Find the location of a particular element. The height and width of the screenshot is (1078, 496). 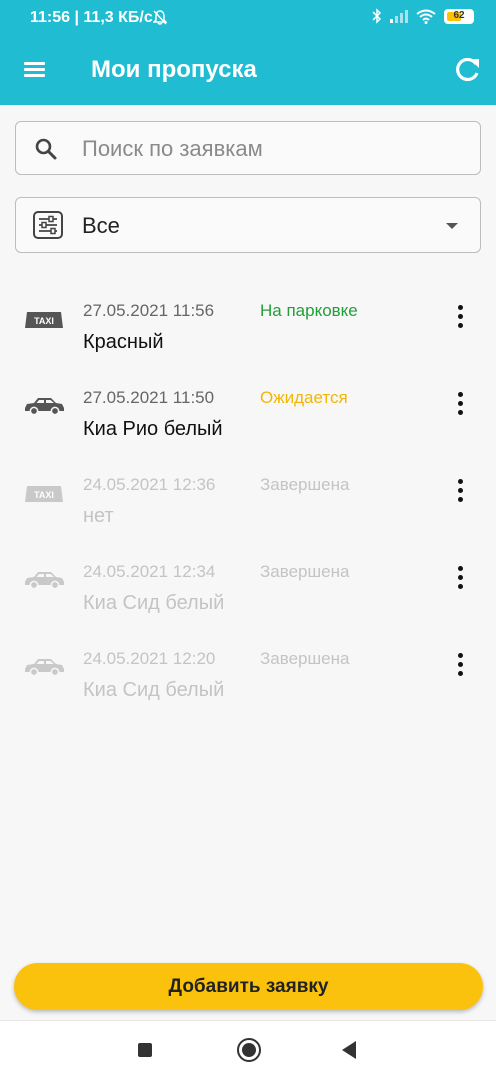

status-time: 11:56 | 11,3 КБ/с is located at coordinates (91, 17).